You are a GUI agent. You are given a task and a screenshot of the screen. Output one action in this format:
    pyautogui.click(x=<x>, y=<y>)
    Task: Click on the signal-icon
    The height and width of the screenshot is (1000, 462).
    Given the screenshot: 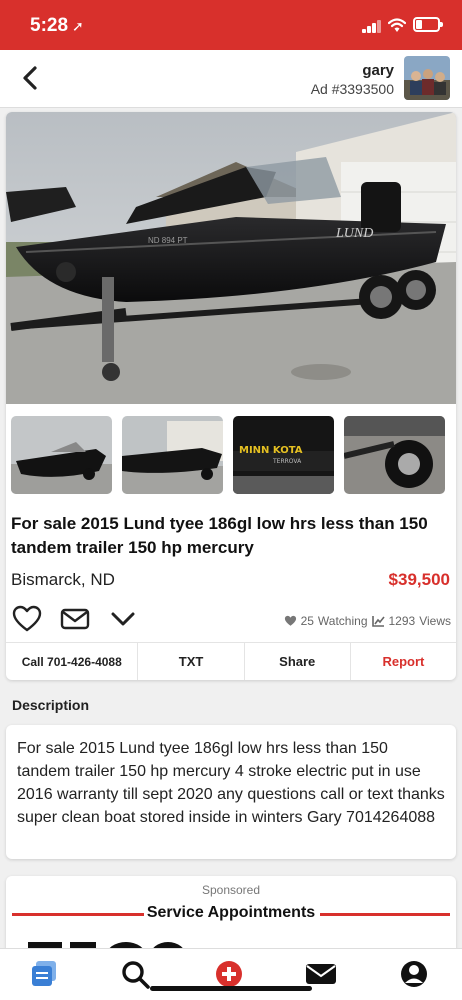 What is the action you would take?
    pyautogui.click(x=372, y=26)
    